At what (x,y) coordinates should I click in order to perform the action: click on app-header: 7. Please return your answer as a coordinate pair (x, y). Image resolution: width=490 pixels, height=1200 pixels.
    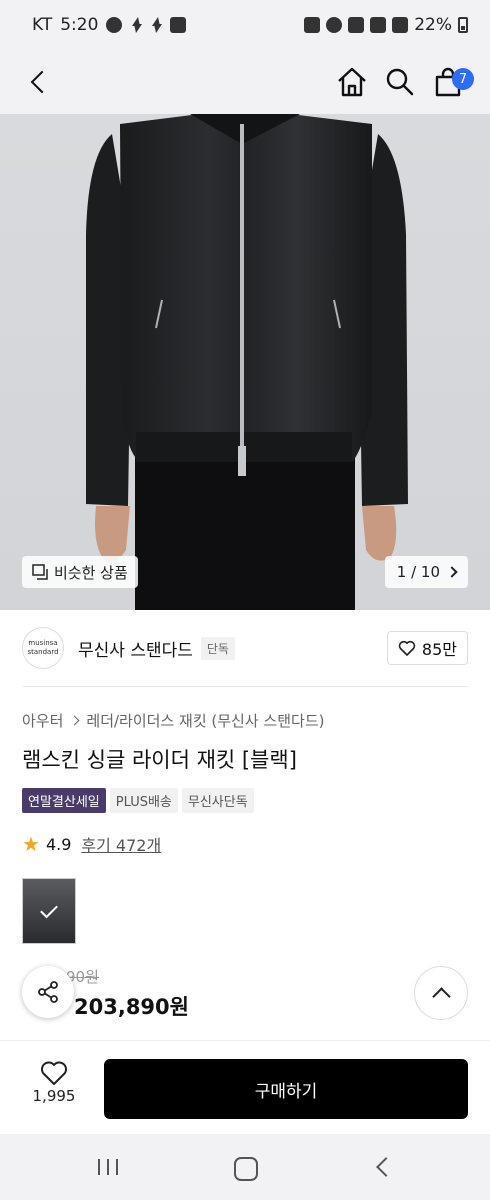
    Looking at the image, I should click on (245, 82).